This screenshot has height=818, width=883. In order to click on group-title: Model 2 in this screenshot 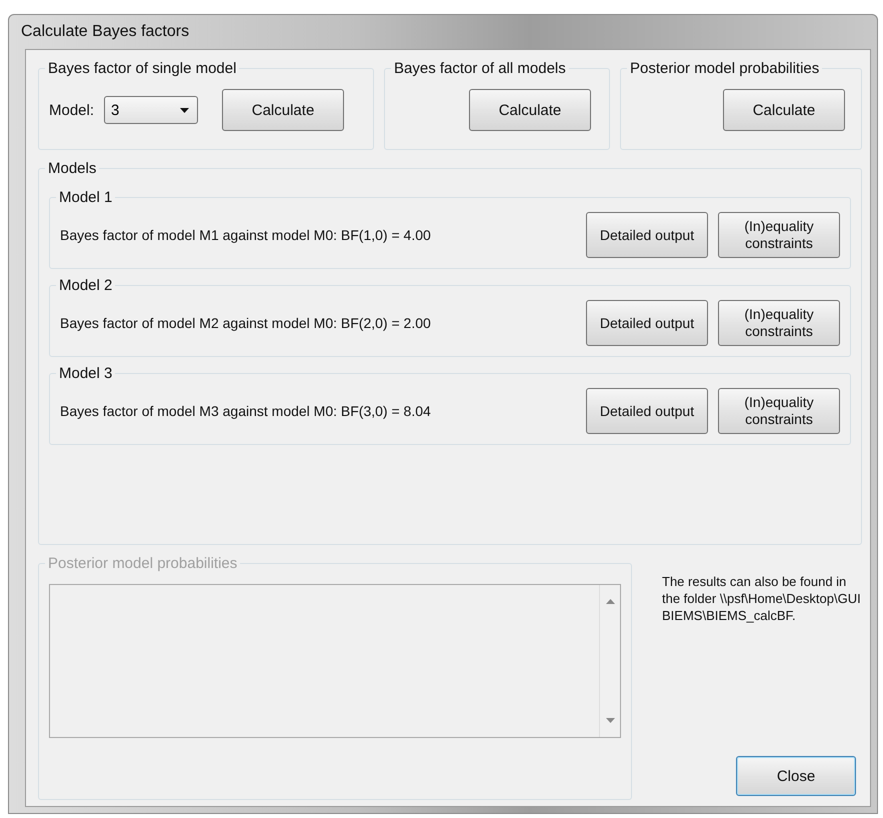, I will do `click(86, 285)`.